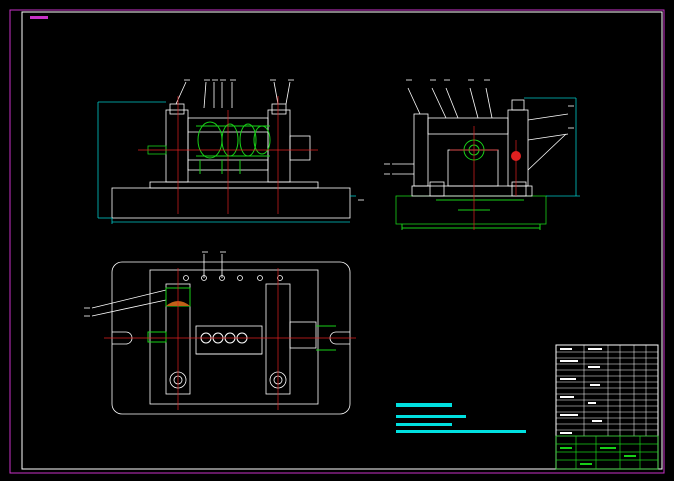 The width and height of the screenshot is (674, 481). I want to click on side-centerlines, so click(483, 178).